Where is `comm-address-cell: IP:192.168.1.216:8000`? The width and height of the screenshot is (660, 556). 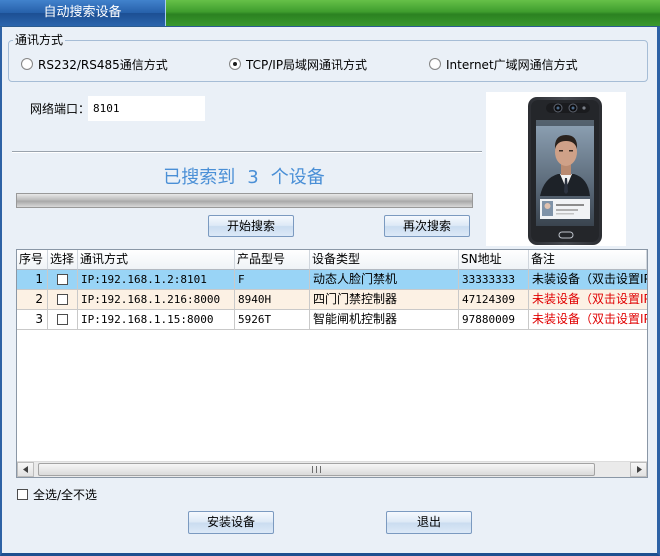
comm-address-cell: IP:192.168.1.216:8000 is located at coordinates (156, 300).